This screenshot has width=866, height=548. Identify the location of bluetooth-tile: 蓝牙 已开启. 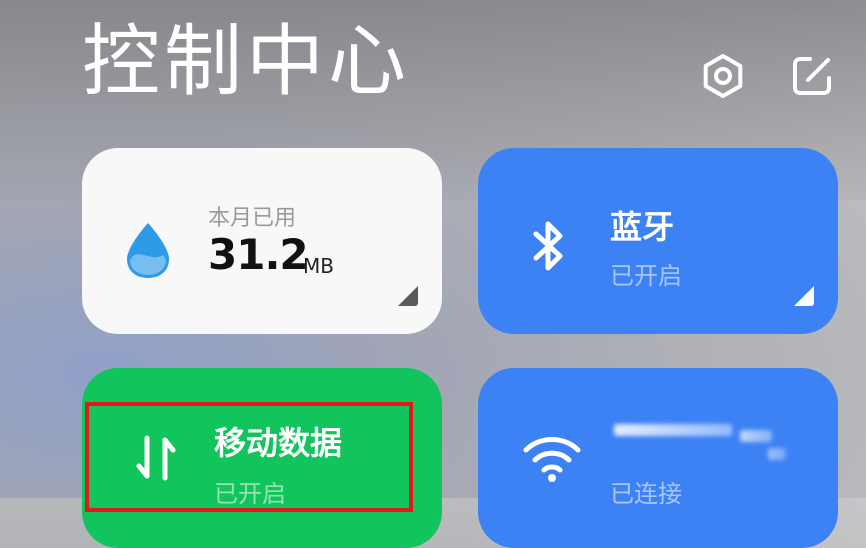
(658, 241).